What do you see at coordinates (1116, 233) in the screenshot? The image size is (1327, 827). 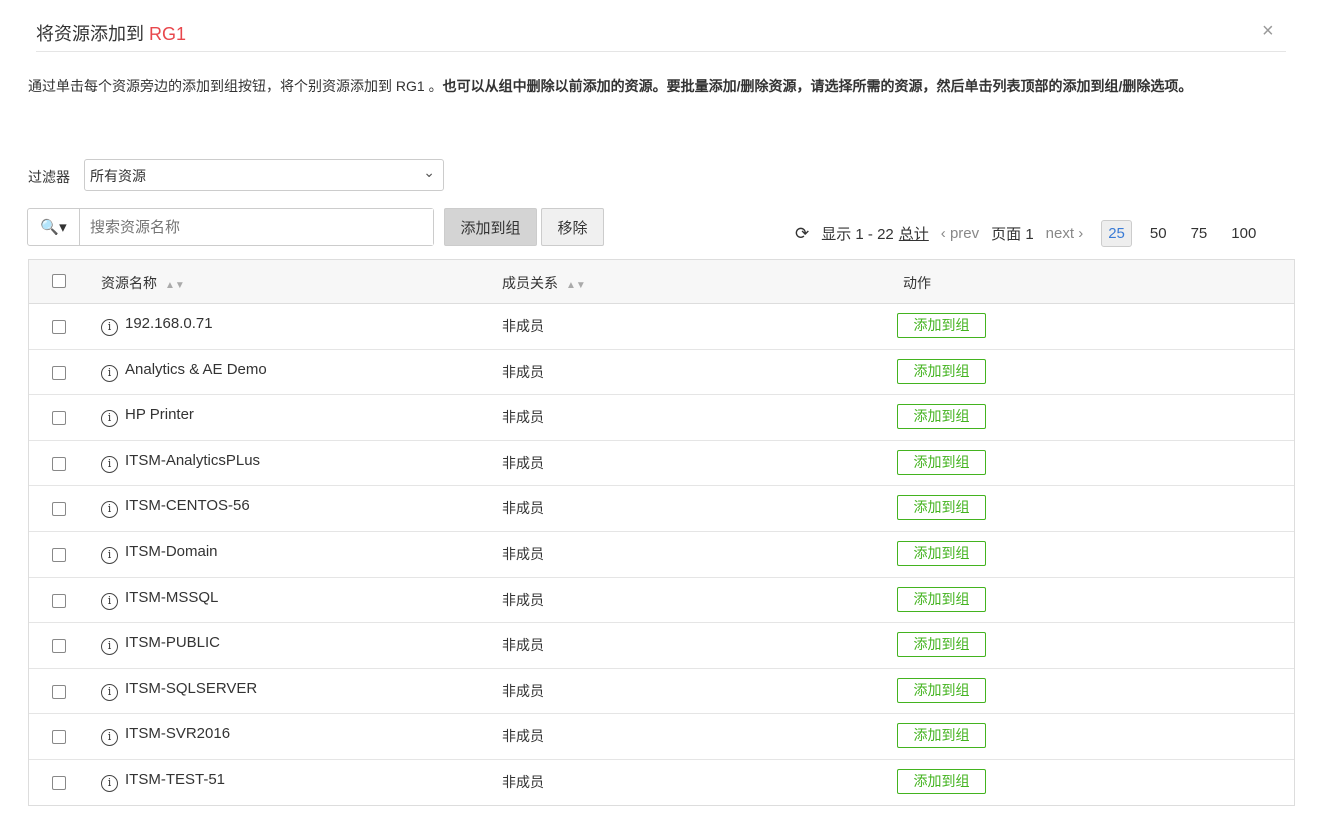 I see `page-size-25: 25` at bounding box center [1116, 233].